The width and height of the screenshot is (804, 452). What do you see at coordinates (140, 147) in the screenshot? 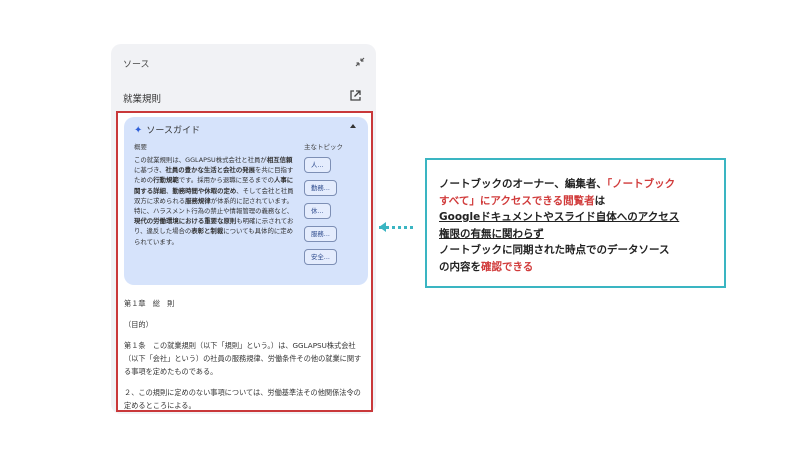
I see `summary-label: 概要` at bounding box center [140, 147].